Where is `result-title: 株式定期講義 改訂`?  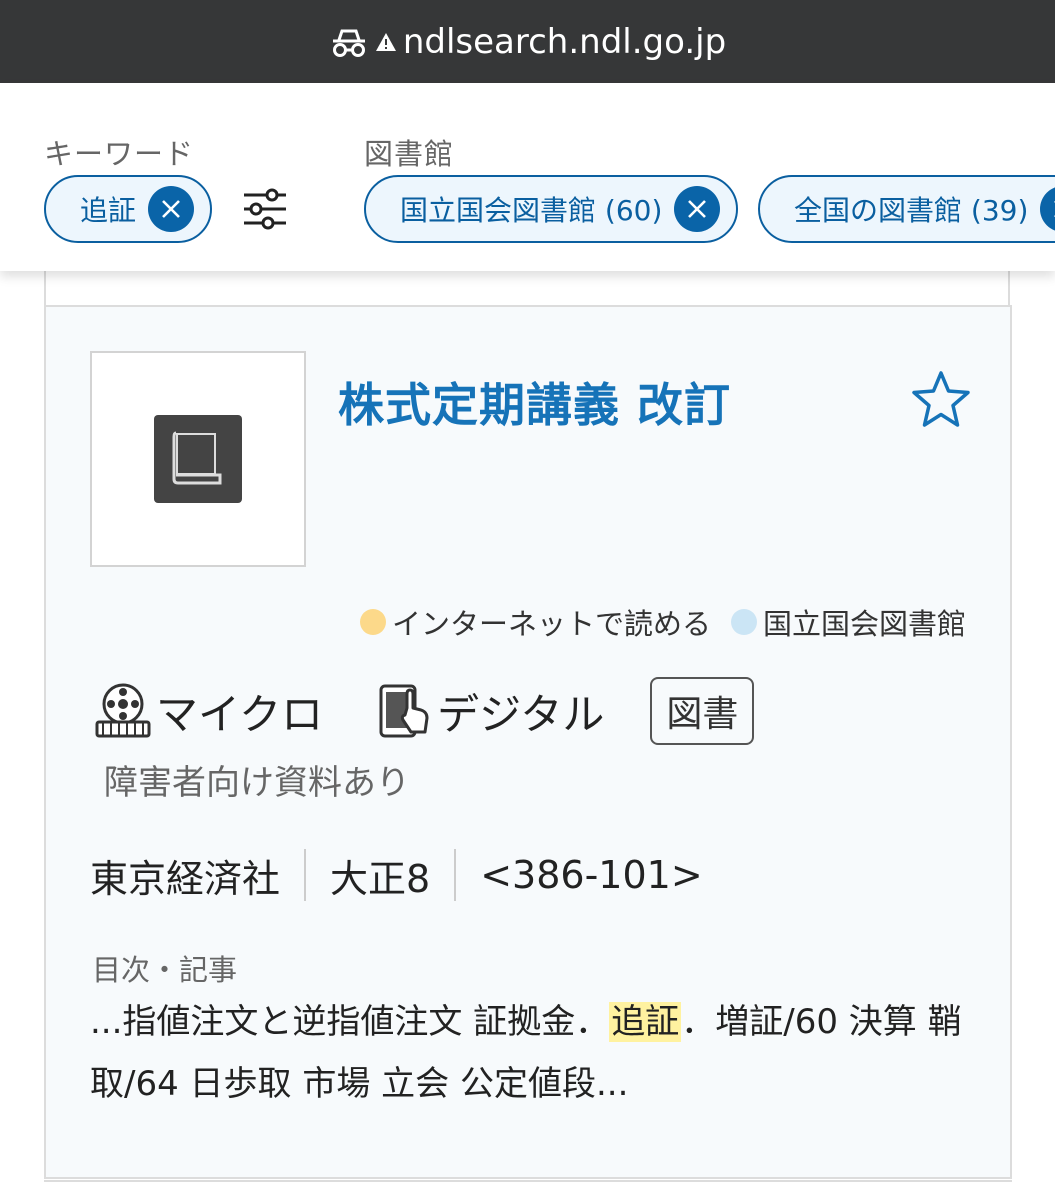 result-title: 株式定期講義 改訂 is located at coordinates (534, 402).